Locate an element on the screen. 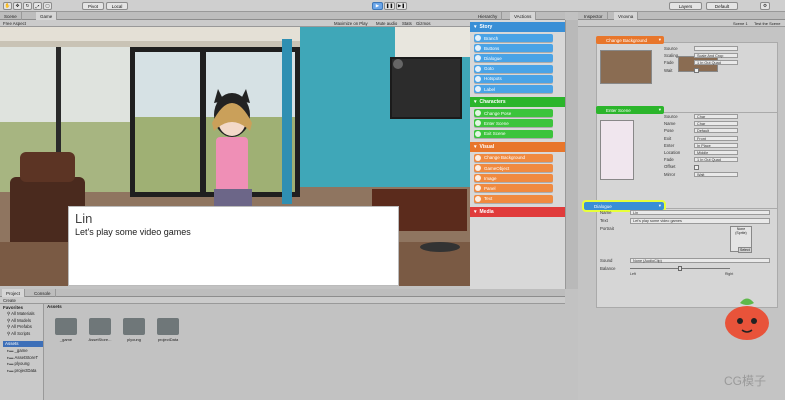  field-mirror-value: Wait is located at coordinates (716, 174).